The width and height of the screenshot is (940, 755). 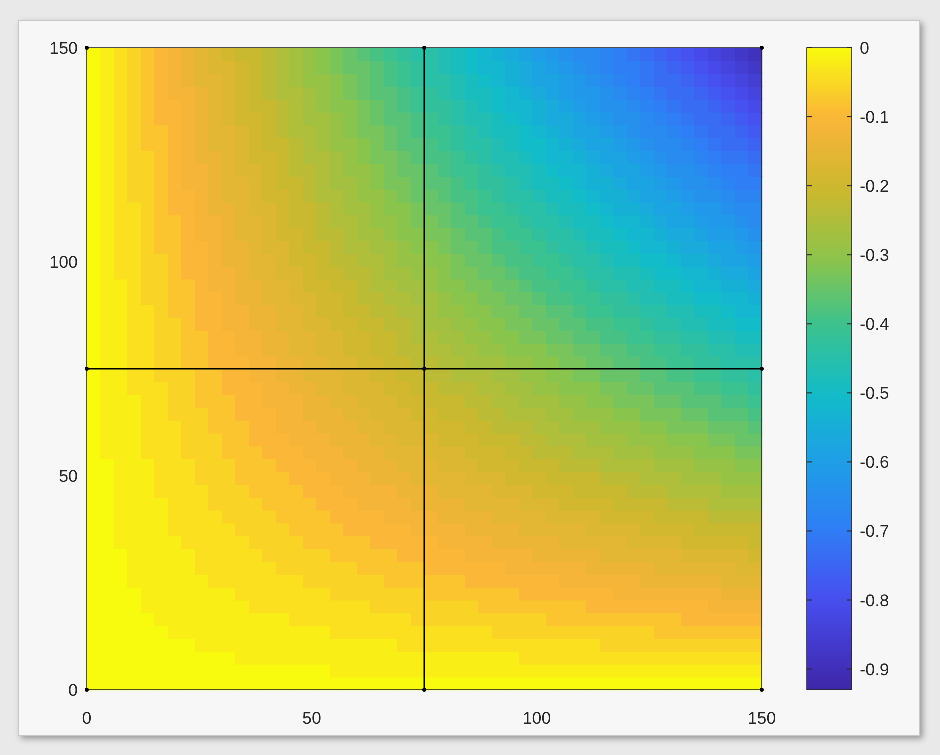 I want to click on colorbar-tick-label: -0.6, so click(x=875, y=462).